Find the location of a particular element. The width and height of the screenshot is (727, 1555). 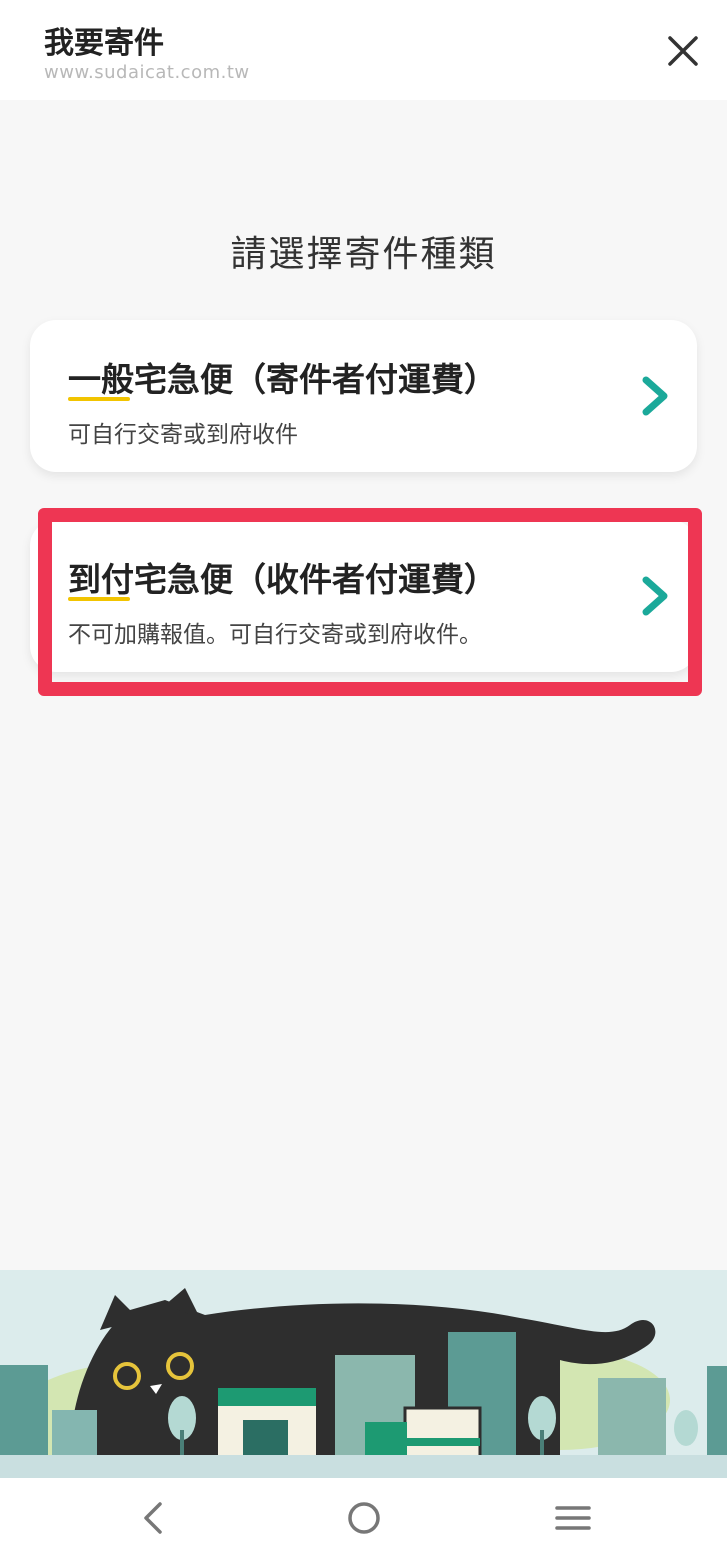

site-url: www.sudaicat.com.tw is located at coordinates (147, 72).